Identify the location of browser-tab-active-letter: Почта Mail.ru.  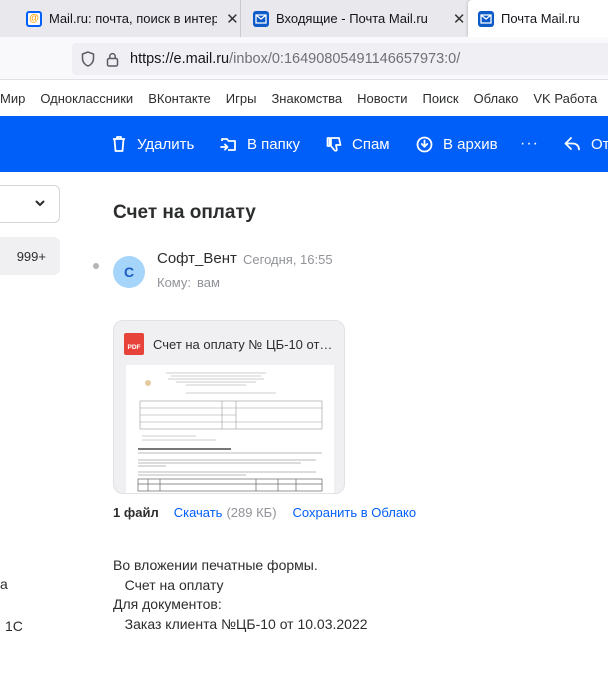
(538, 18).